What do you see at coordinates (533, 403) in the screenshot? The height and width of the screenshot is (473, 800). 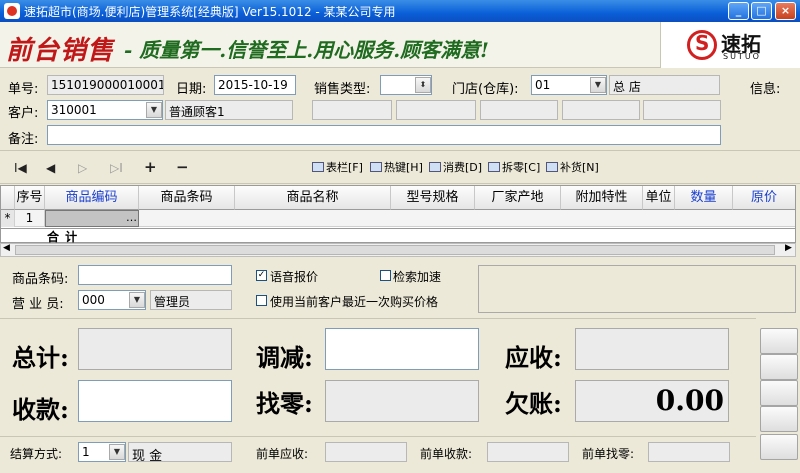 I see `owed-label: 欠账:` at bounding box center [533, 403].